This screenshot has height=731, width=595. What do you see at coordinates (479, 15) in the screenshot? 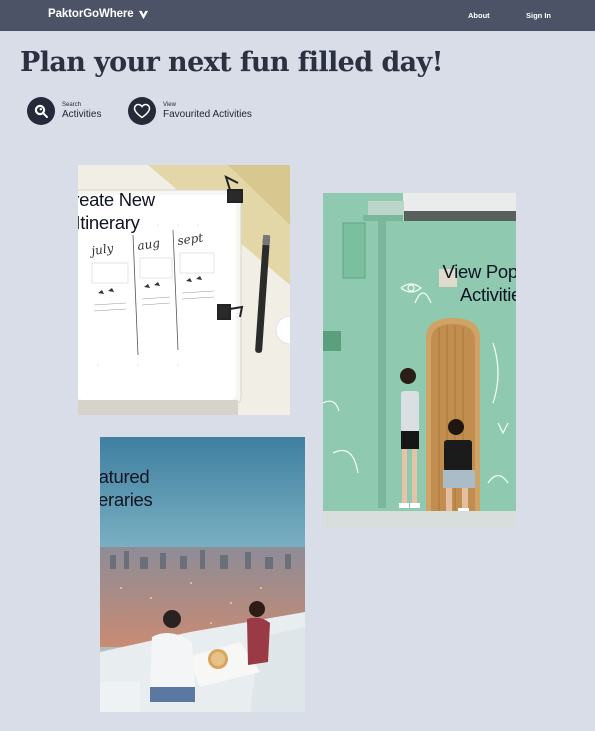
I see `nav-about-link: About` at bounding box center [479, 15].